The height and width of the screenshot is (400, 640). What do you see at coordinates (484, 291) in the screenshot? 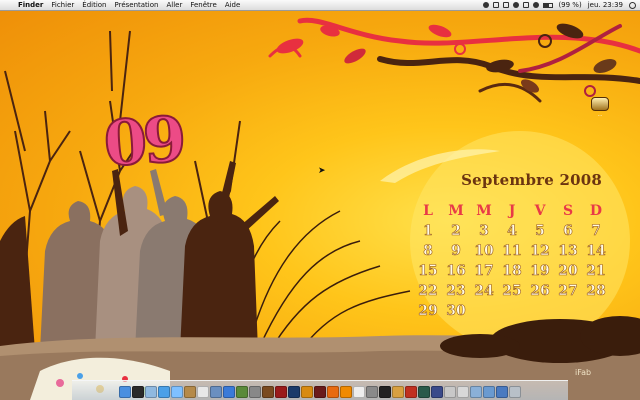
I see `calendar-day: 24` at bounding box center [484, 291].